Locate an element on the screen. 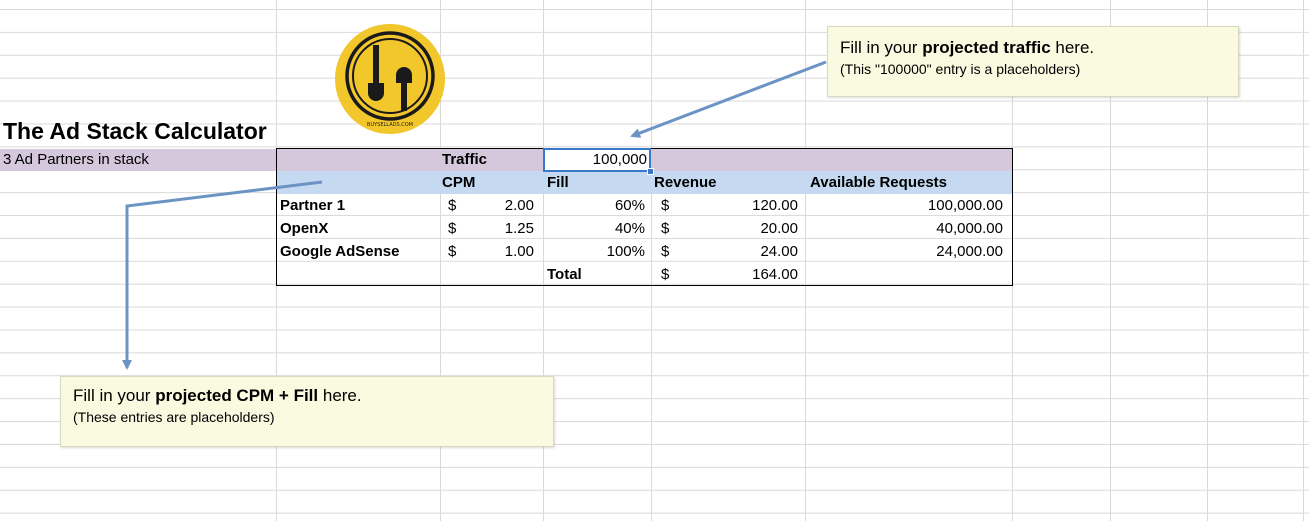  cpm-arrow is located at coordinates (222, 275).